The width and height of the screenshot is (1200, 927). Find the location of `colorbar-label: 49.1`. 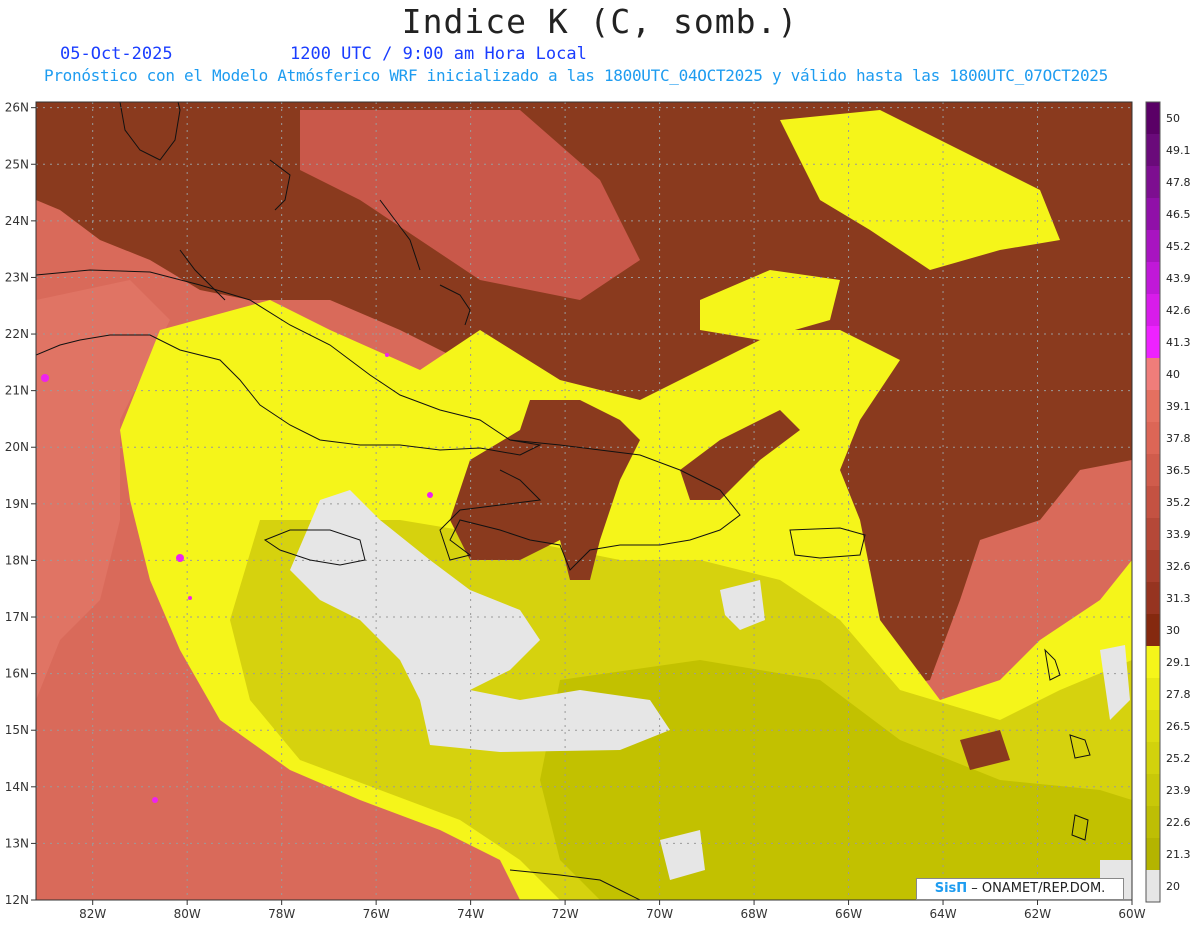

colorbar-label: 49.1 is located at coordinates (1178, 150).